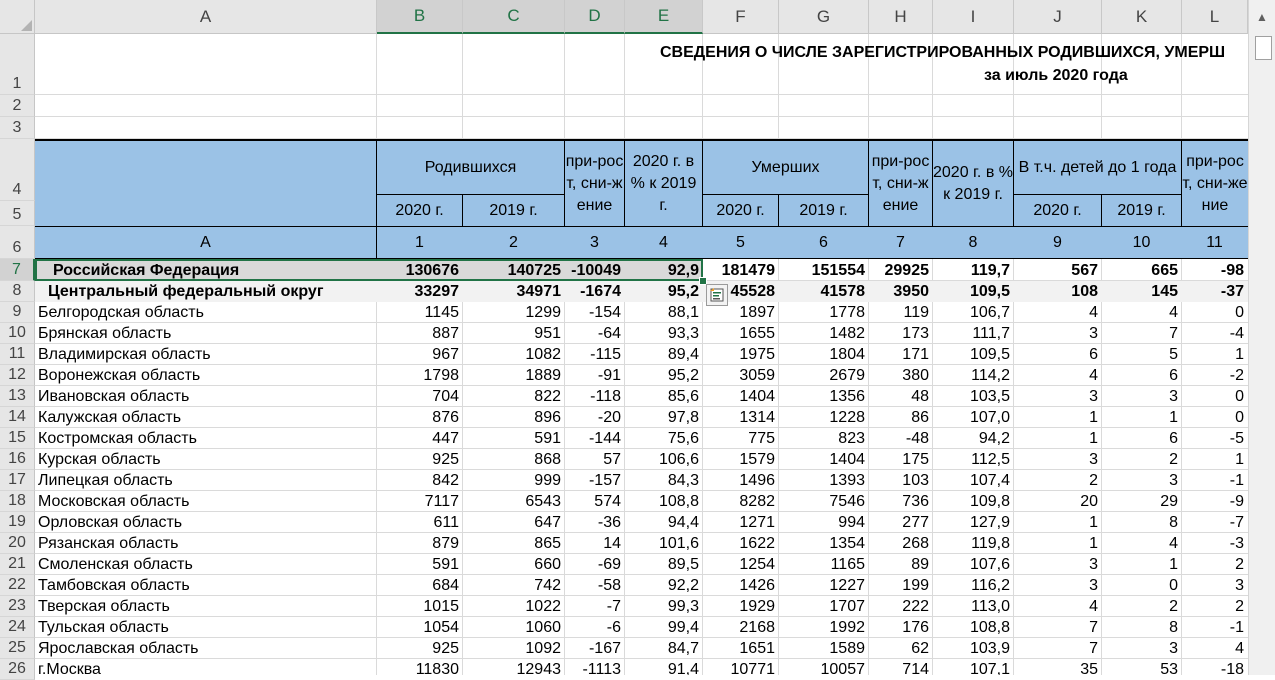 Image resolution: width=1275 pixels, height=680 pixels. I want to click on value-cell: -2, so click(1214, 375).